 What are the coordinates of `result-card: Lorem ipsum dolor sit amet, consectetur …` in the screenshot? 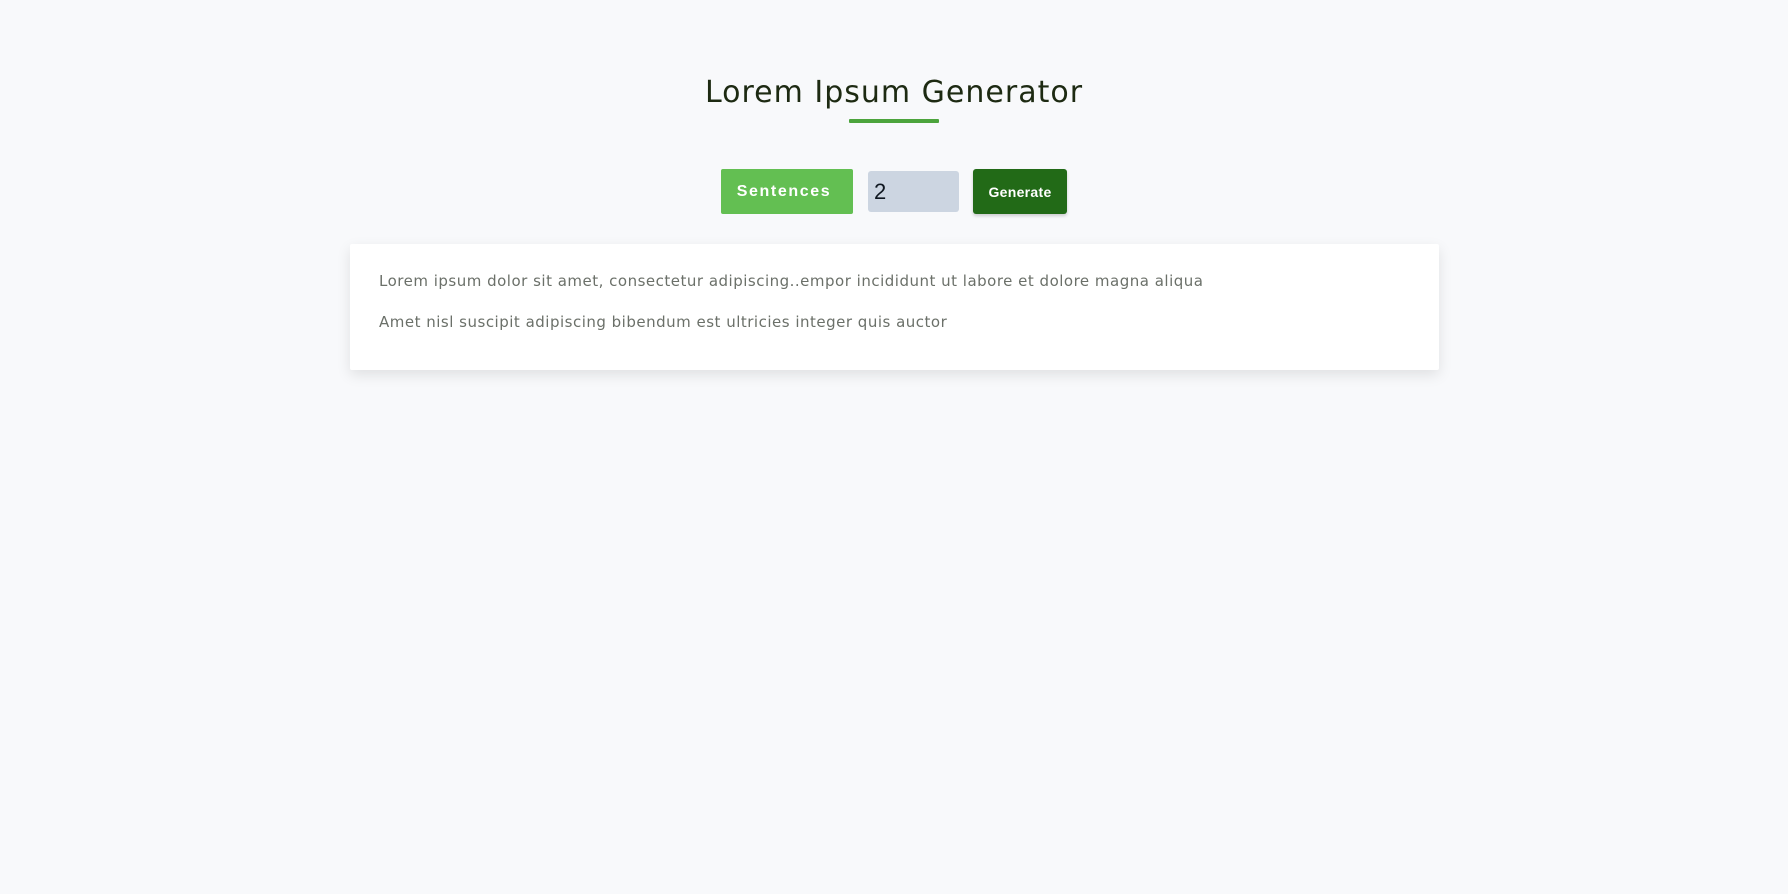 It's located at (894, 307).